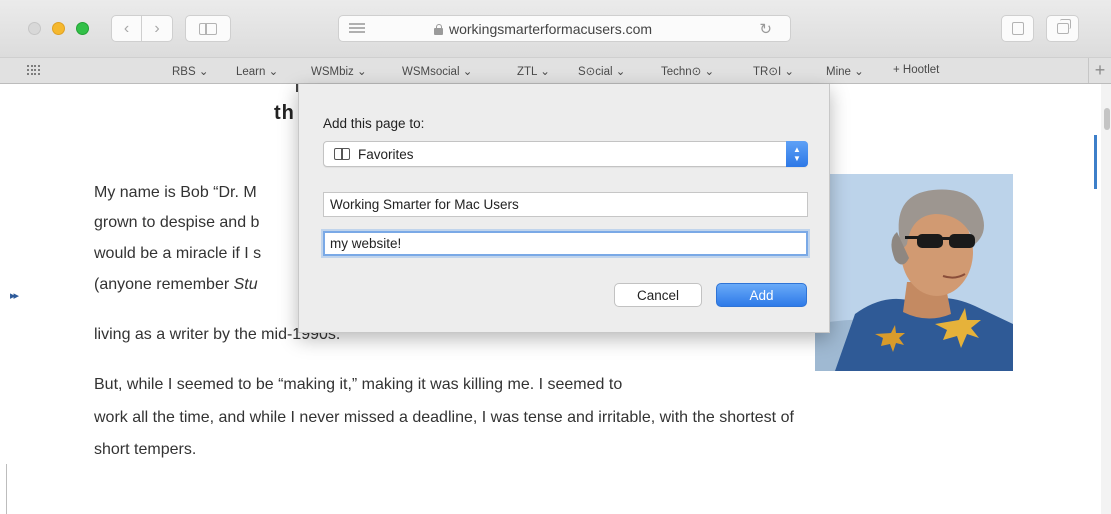 This screenshot has height=514, width=1111. I want to click on forward-button: ›, so click(157, 28).